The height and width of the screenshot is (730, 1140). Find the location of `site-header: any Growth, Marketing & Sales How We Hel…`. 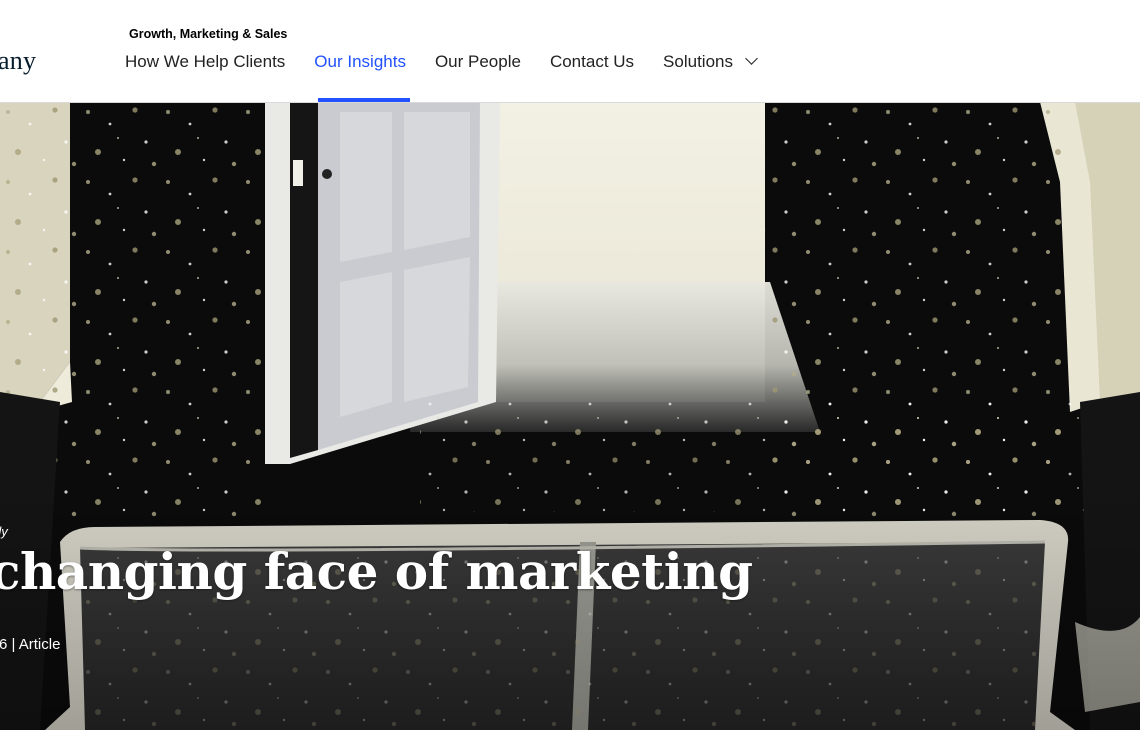

site-header: any Growth, Marketing & Sales How We Hel… is located at coordinates (570, 51).